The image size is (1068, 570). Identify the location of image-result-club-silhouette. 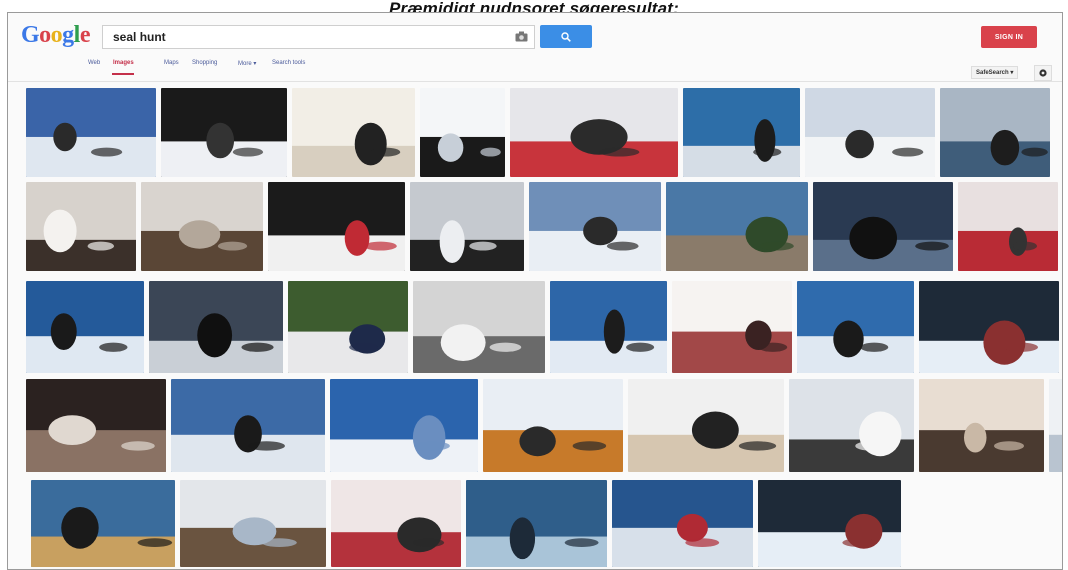
(462, 132).